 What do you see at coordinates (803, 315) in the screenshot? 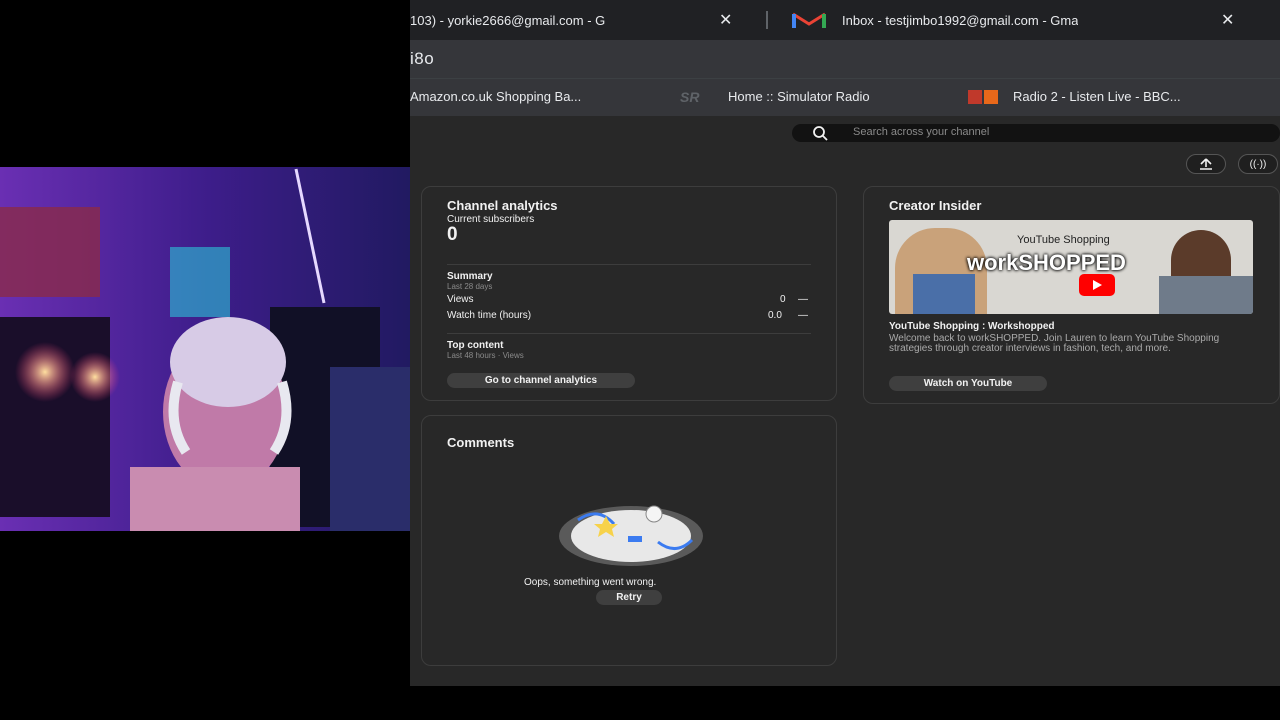
I see `watchtime-trend: —` at bounding box center [803, 315].